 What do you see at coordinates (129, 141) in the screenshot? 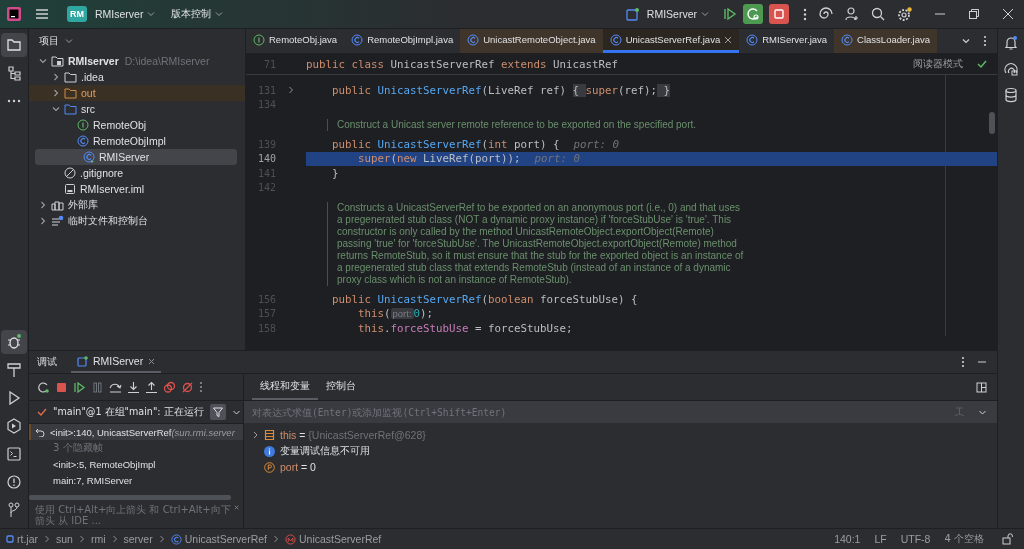
I see `tree-item-label: RemoteObjImpl` at bounding box center [129, 141].